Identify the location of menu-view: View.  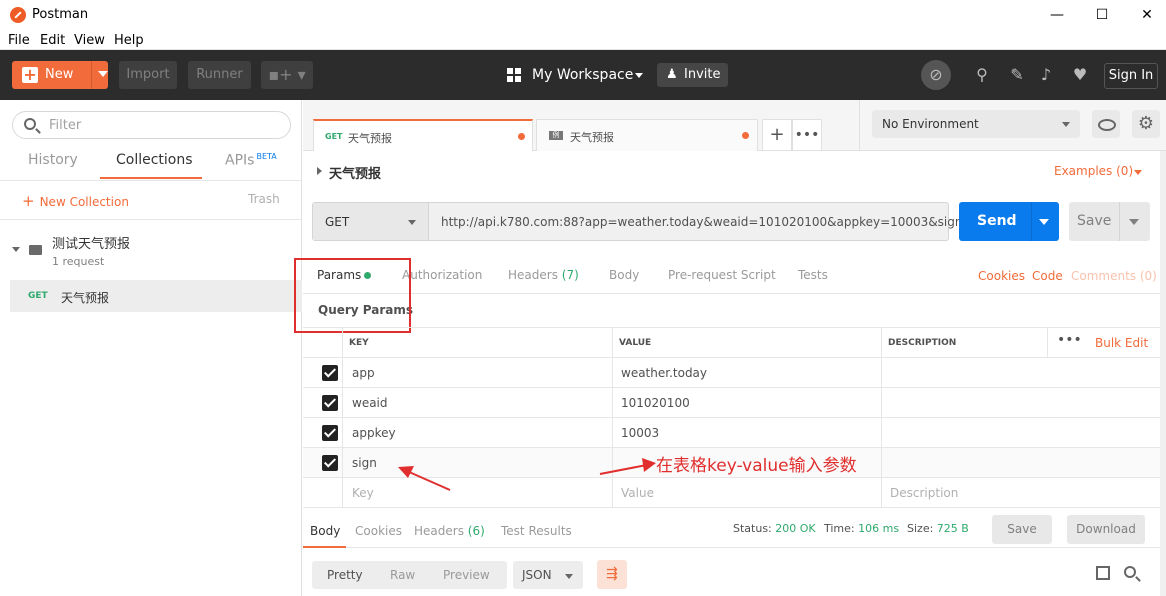
(89, 40).